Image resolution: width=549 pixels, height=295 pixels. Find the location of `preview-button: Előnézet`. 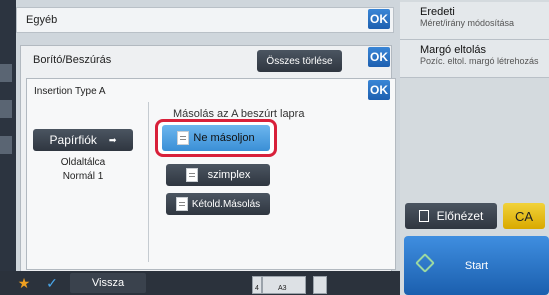

preview-button: Előnézet is located at coordinates (451, 216).